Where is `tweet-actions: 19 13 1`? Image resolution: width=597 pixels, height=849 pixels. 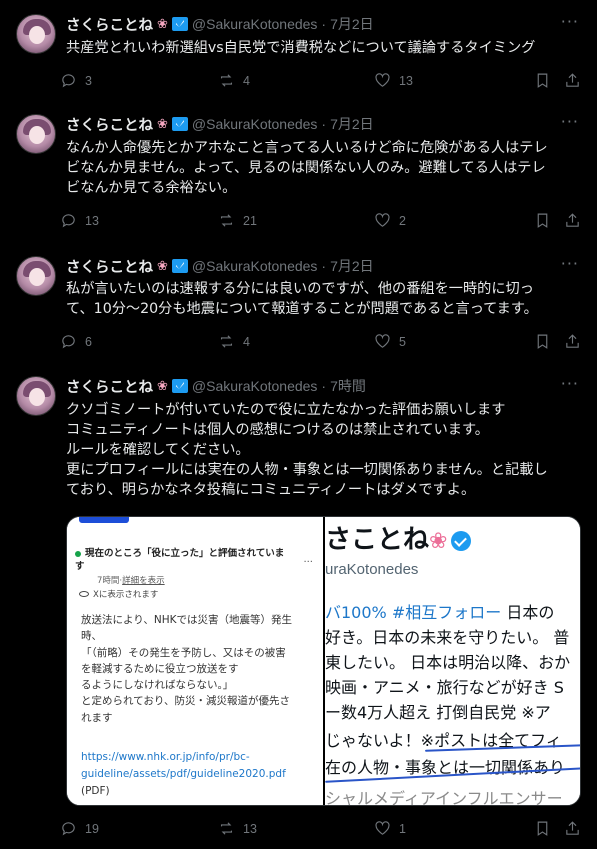
tweet-actions: 19 13 1 is located at coordinates (322, 830).